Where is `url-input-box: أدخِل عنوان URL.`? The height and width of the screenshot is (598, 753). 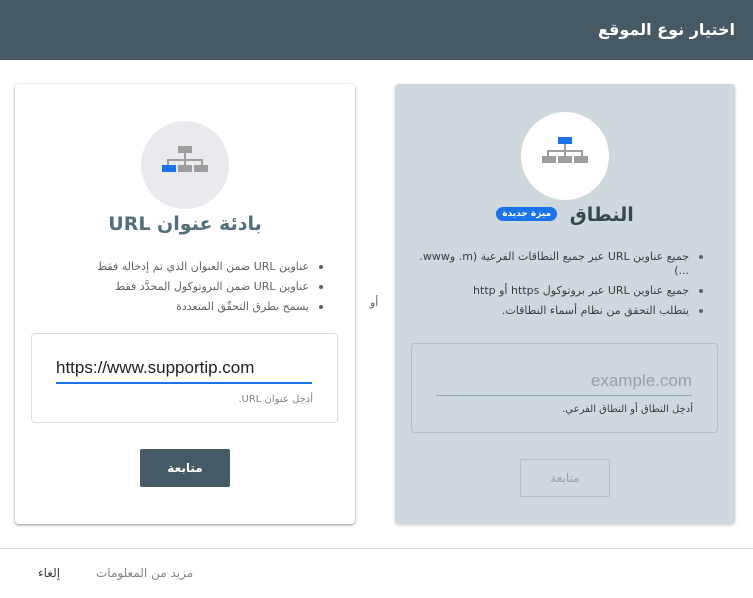
url-input-box: أدخِل عنوان URL. is located at coordinates (184, 378).